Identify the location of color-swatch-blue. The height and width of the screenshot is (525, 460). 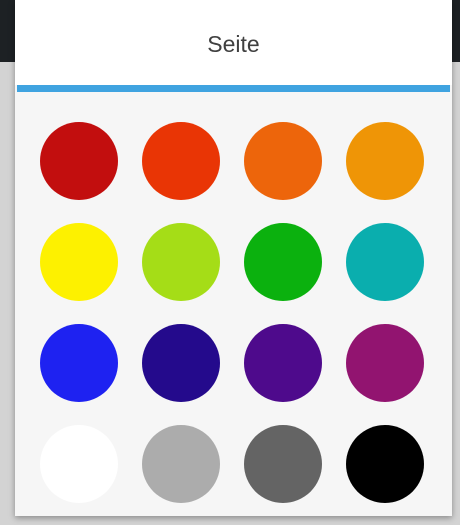
(79, 363).